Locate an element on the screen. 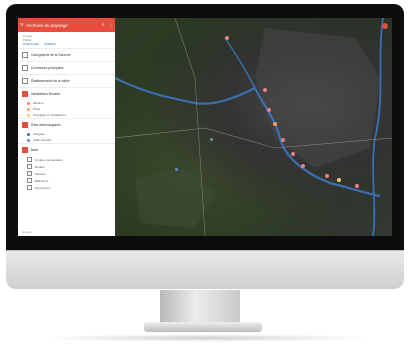 This screenshot has height=344, width=408. layer-row: Base is located at coordinates (66, 149).